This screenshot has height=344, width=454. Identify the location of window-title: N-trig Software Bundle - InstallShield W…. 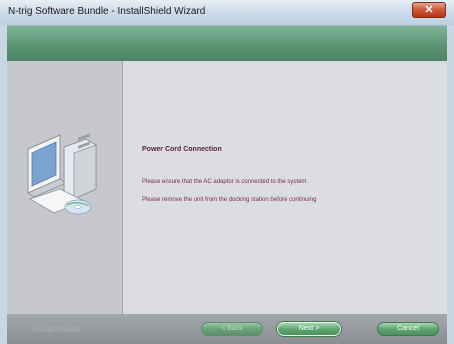
(107, 11).